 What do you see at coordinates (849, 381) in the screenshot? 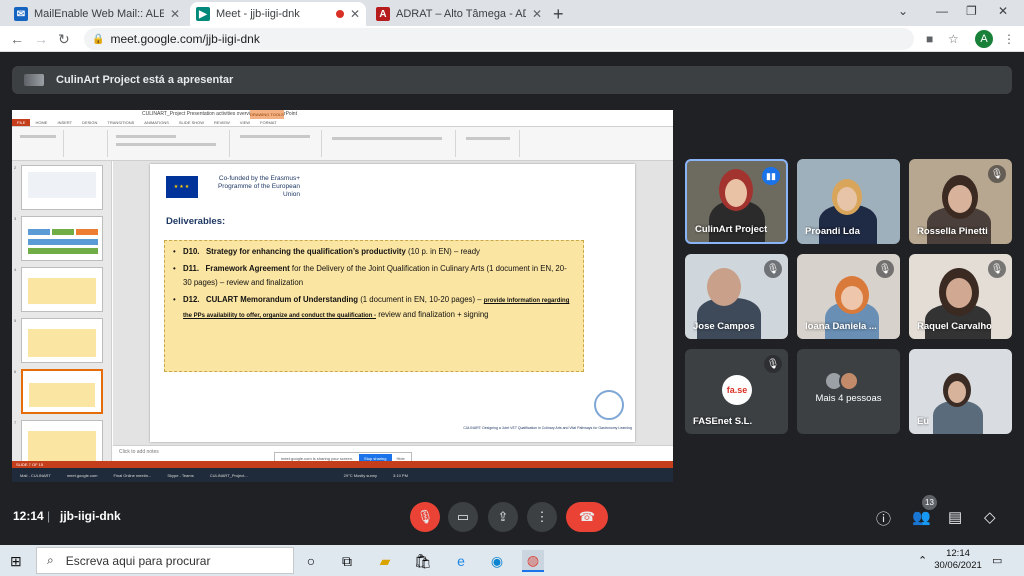
I see `avatar` at bounding box center [849, 381].